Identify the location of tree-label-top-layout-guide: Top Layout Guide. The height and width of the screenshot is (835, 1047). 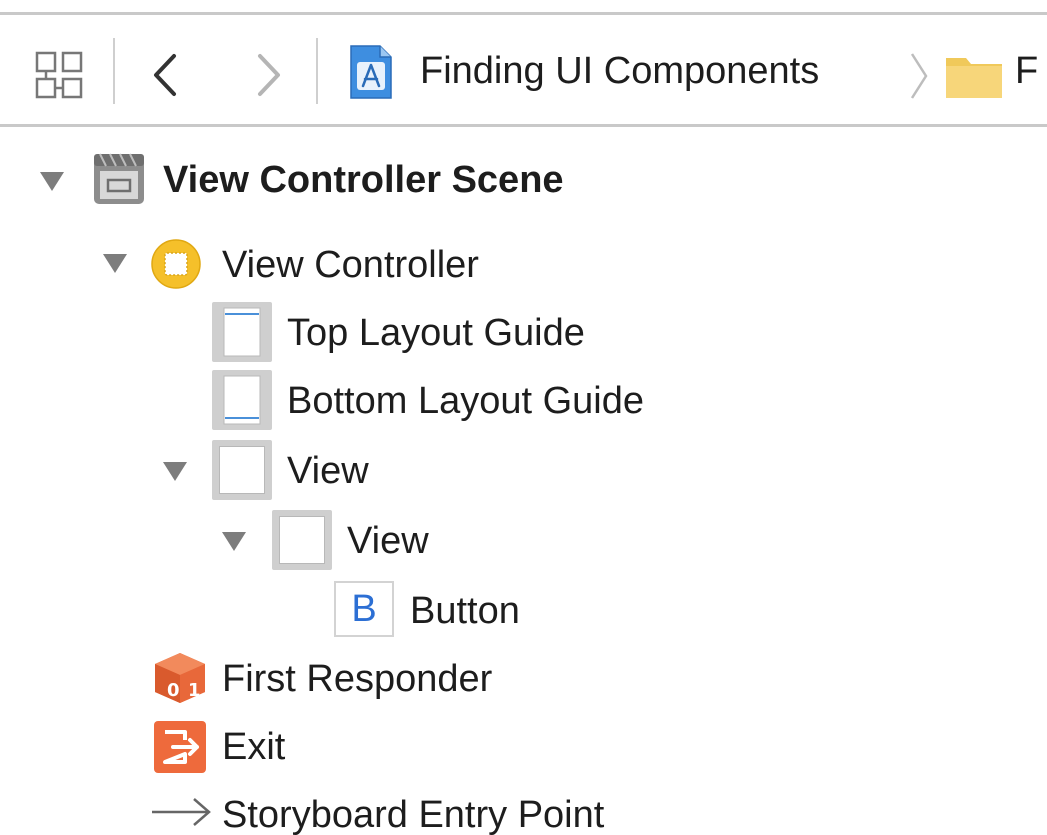
(436, 333).